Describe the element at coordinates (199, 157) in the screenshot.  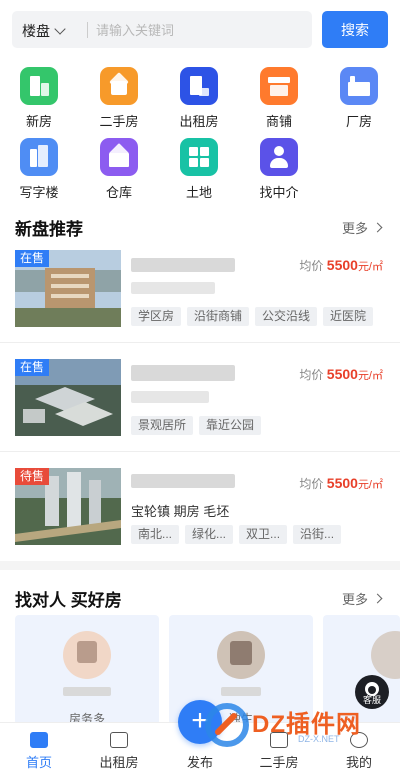
I see `land-icon` at that location.